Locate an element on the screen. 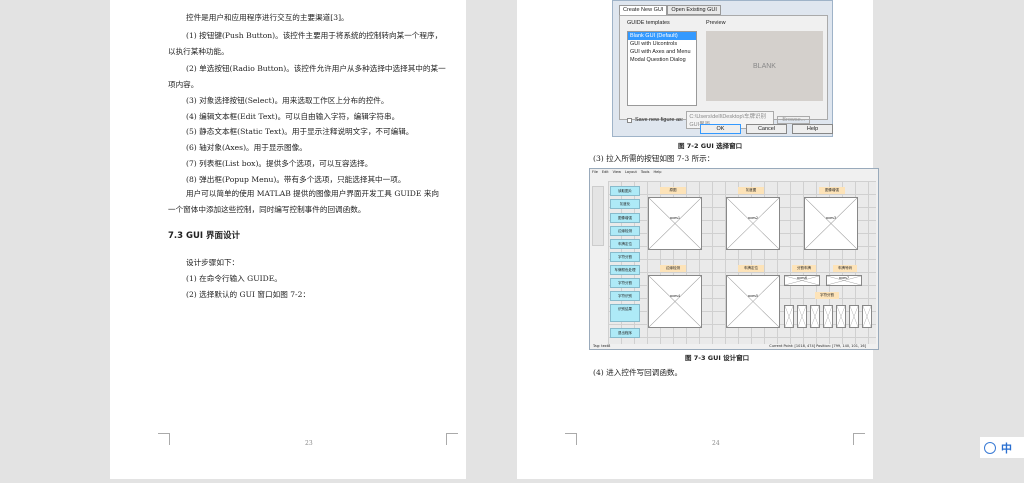 Image resolution: width=1024 pixels, height=483 pixels. paragraph-line: (3) 对象选择按钮(Select)。用来选取工作区上分布的控件。 is located at coordinates (287, 100).